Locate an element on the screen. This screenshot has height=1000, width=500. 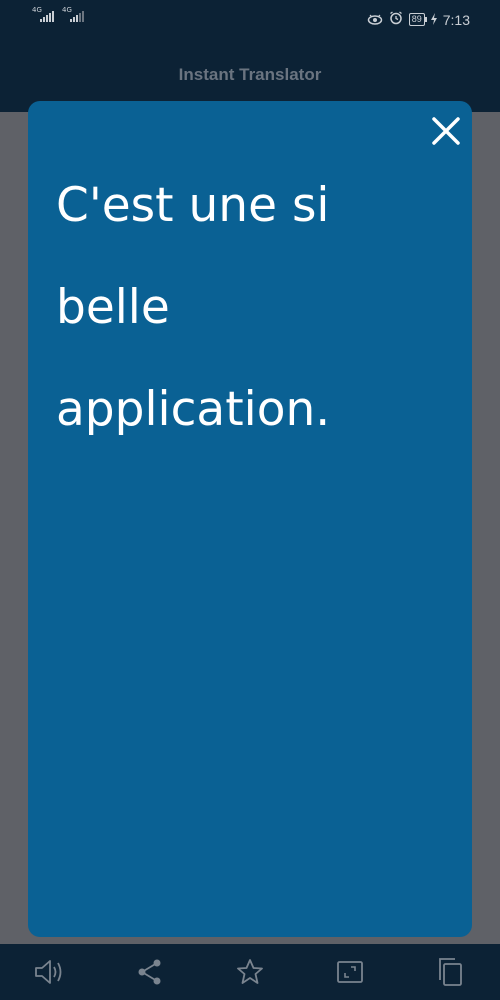
eye-icon is located at coordinates (375, 20).